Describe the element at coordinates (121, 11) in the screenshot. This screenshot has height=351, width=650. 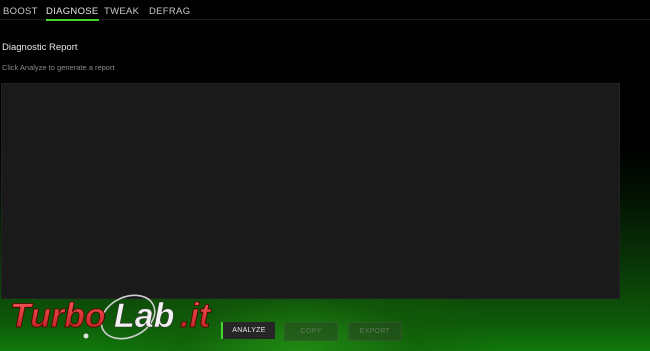
I see `tab-tweak: TWEAK` at that location.